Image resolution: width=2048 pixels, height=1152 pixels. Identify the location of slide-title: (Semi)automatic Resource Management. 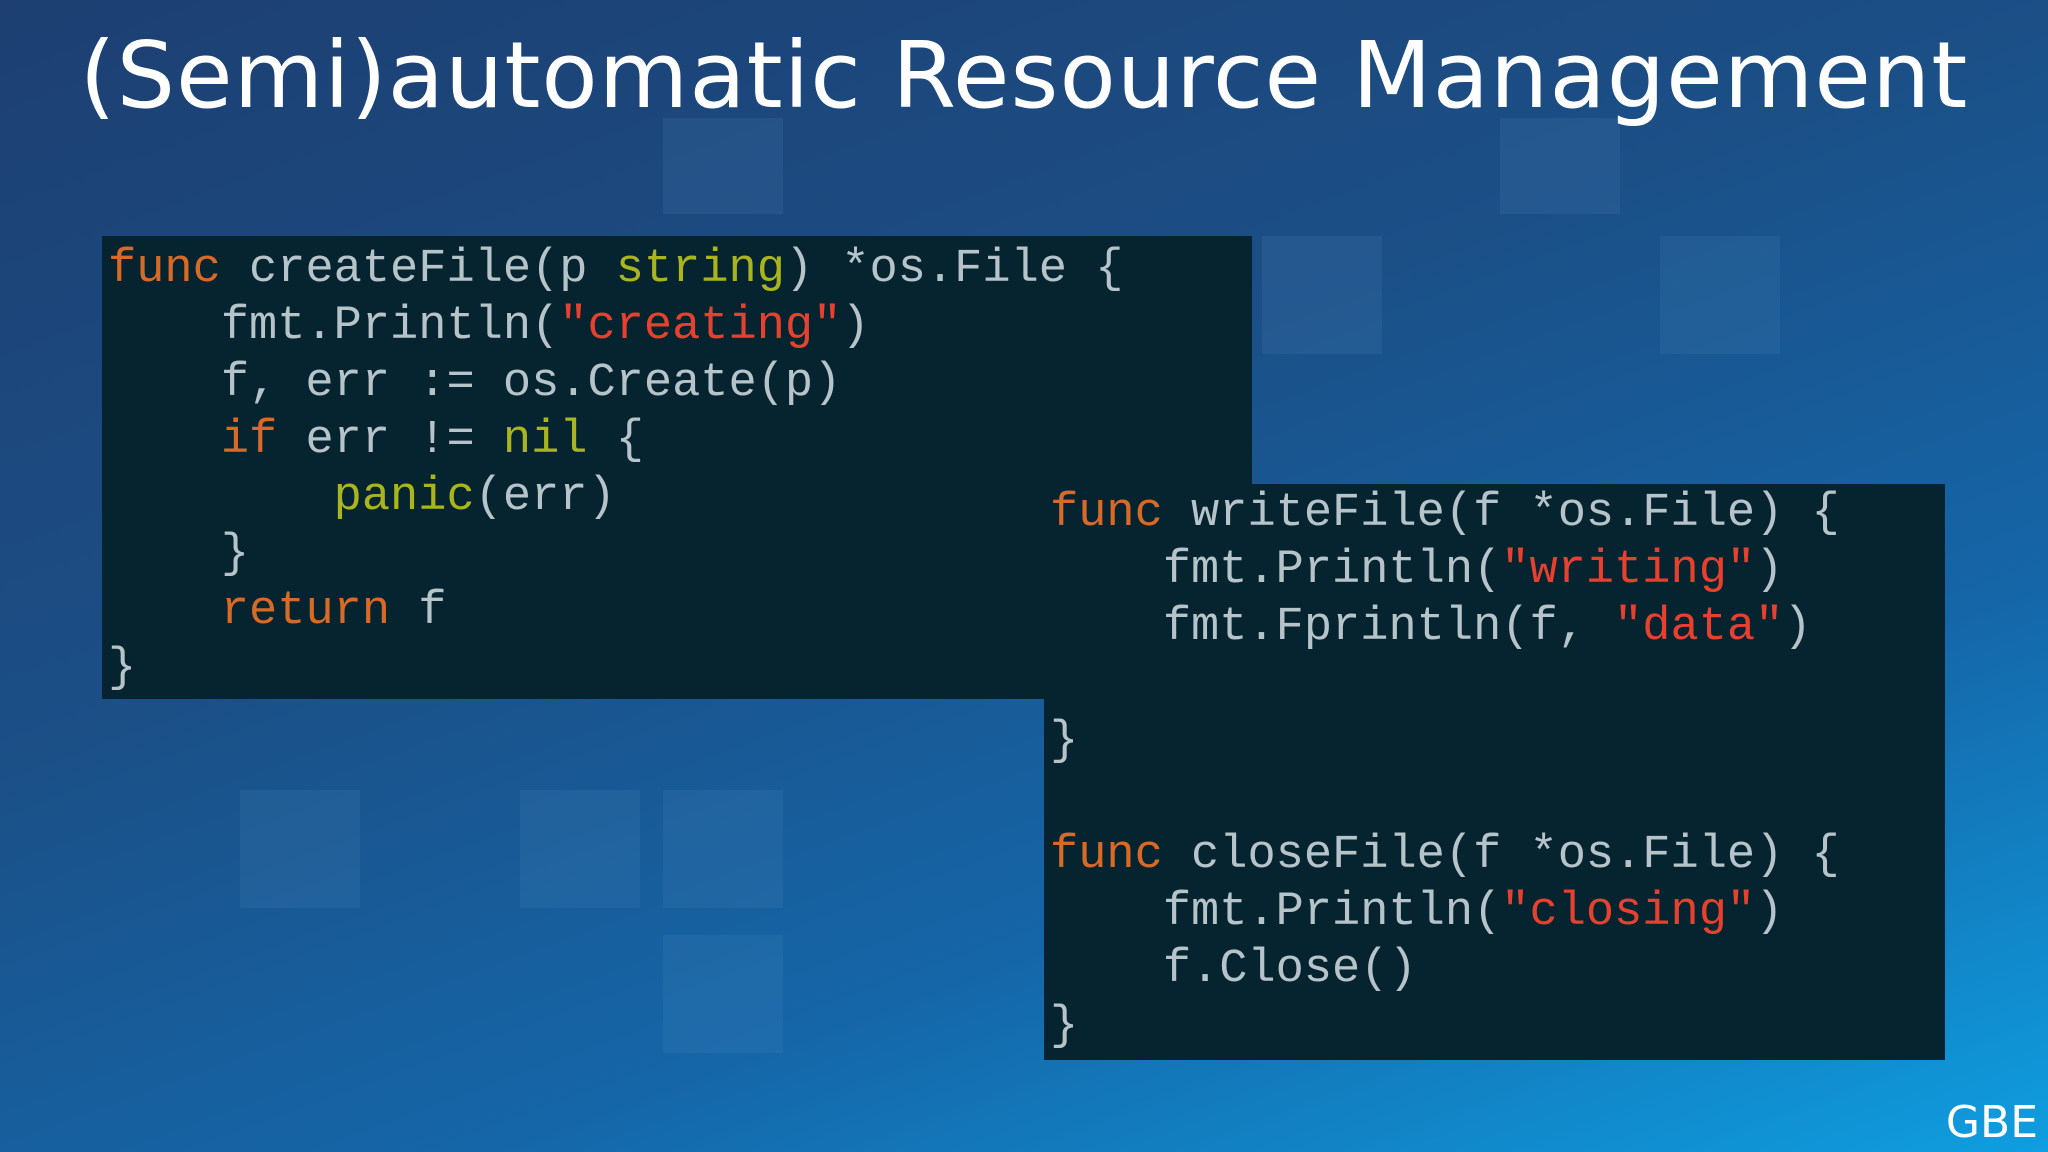
(1024, 75).